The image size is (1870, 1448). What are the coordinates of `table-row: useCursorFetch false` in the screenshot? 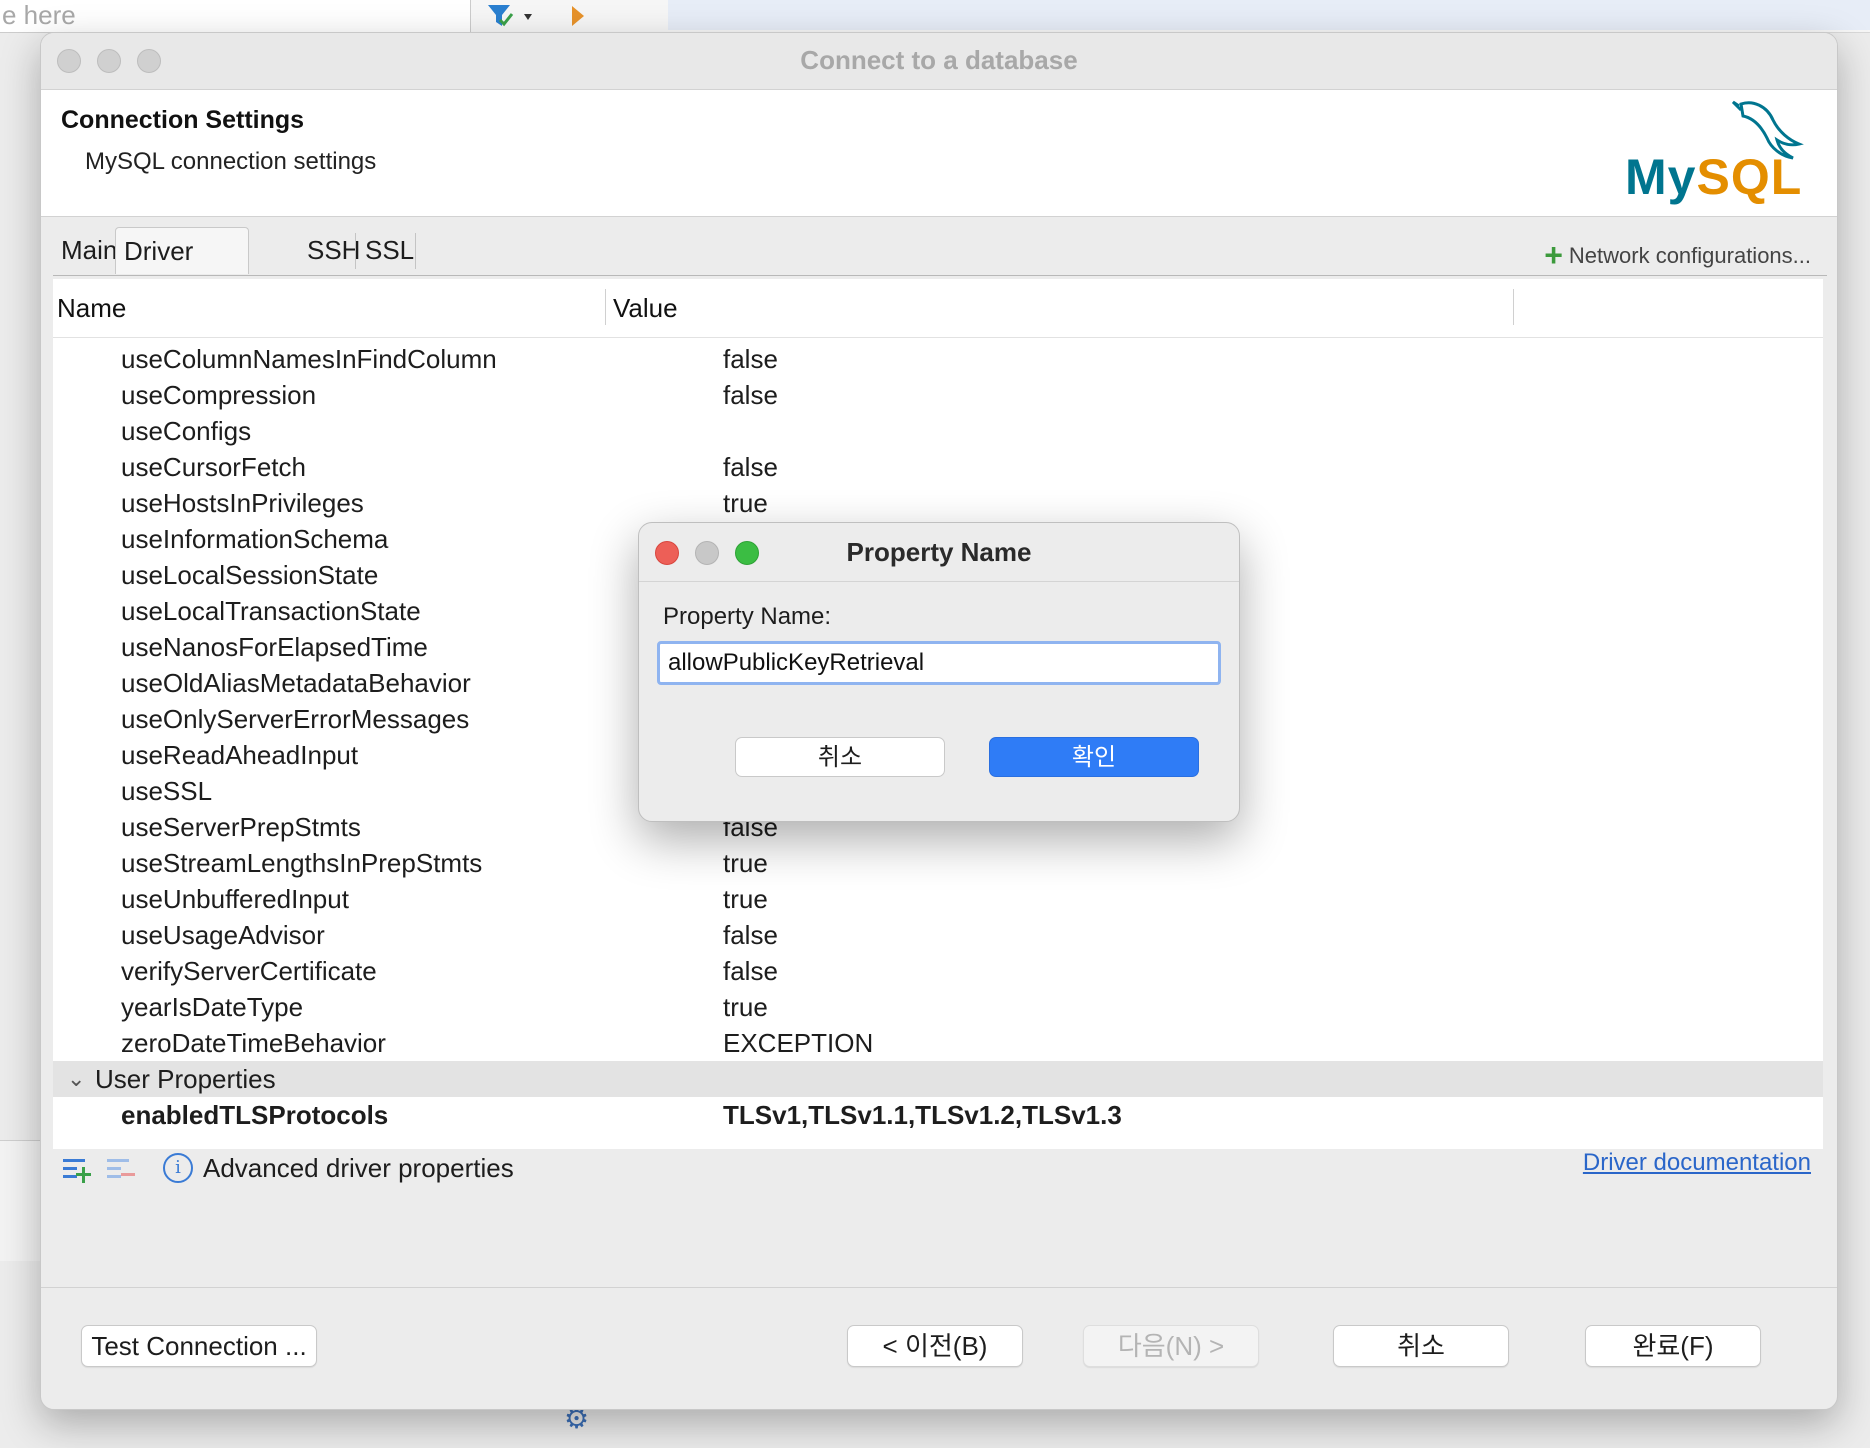 It's located at (938, 467).